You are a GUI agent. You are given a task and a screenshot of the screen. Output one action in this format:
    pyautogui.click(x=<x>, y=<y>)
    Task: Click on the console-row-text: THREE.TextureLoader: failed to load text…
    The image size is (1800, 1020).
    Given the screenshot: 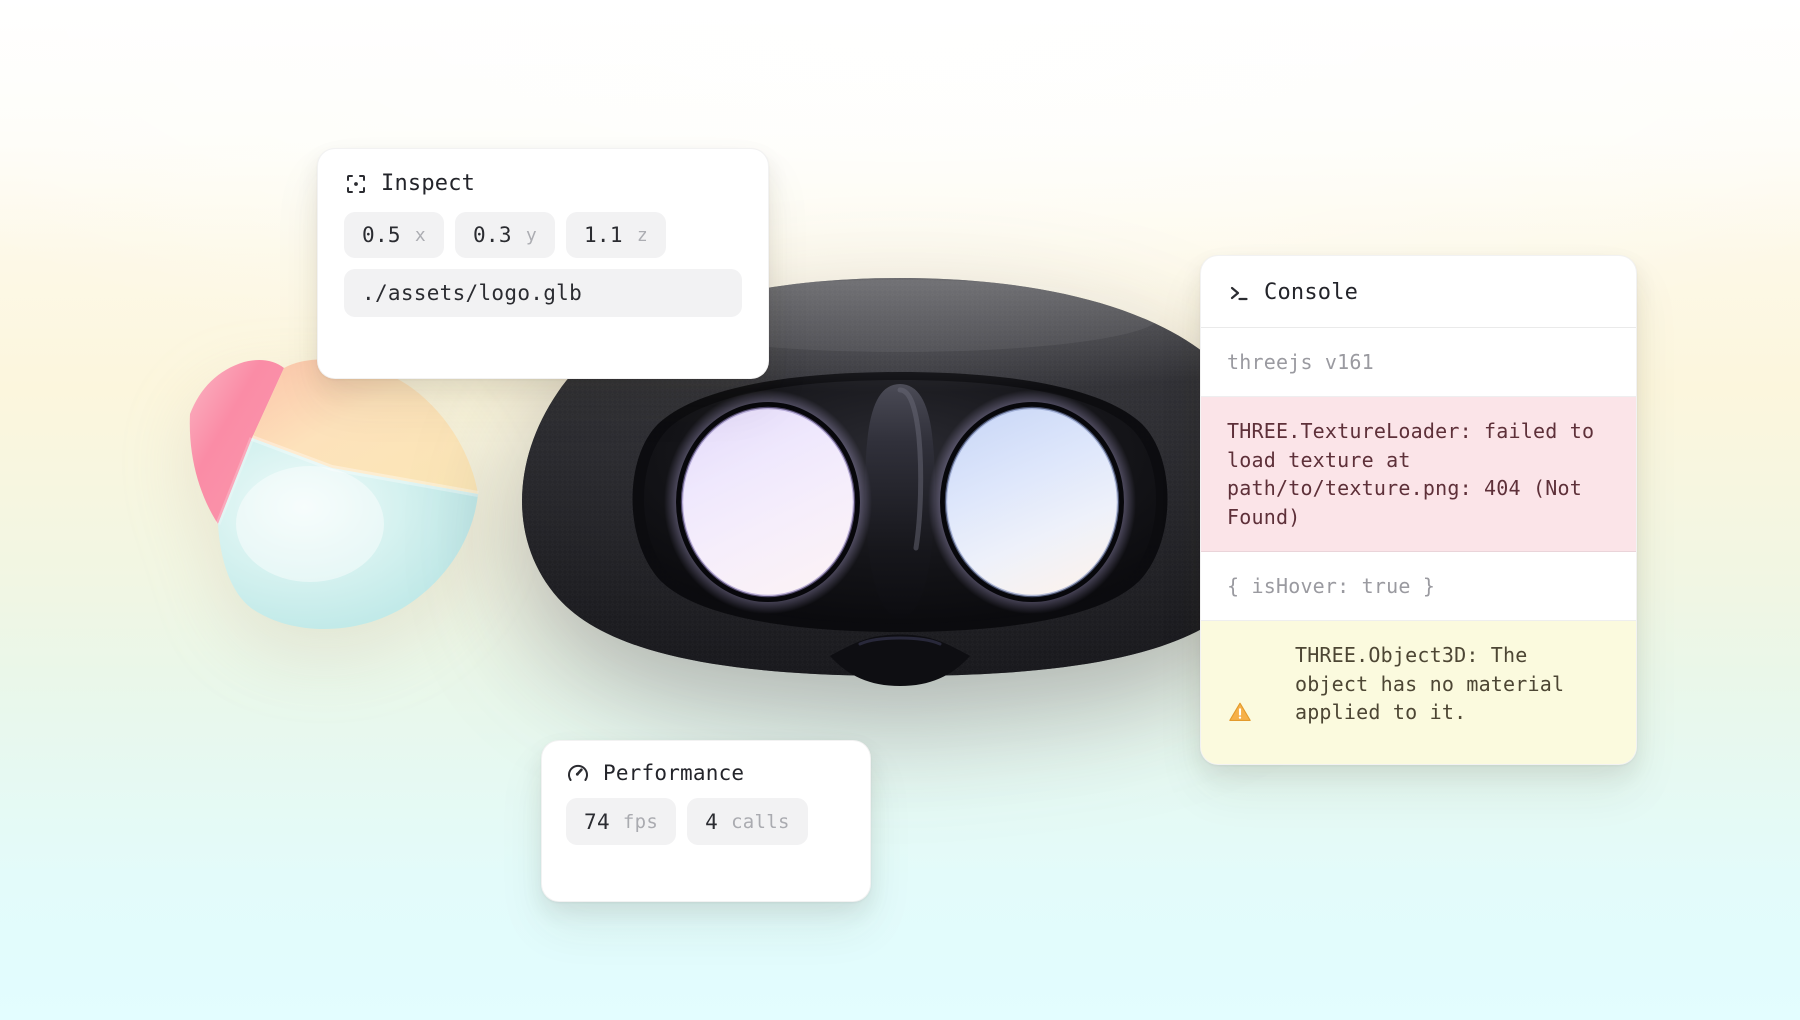 What is the action you would take?
    pyautogui.click(x=1417, y=474)
    